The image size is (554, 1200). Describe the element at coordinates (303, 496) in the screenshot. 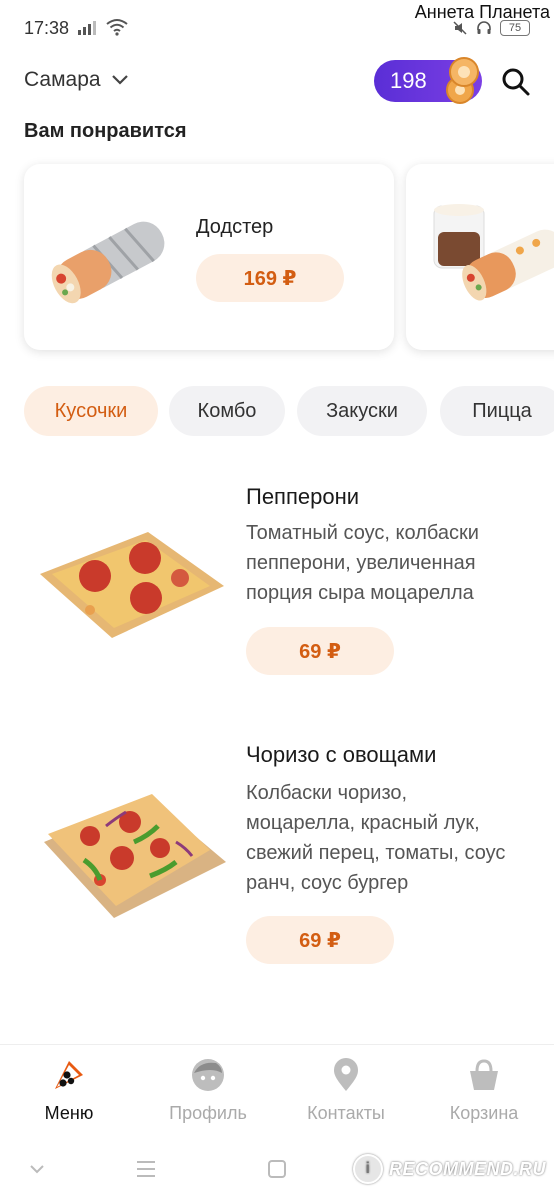

I see `product-name: Пепперони` at that location.